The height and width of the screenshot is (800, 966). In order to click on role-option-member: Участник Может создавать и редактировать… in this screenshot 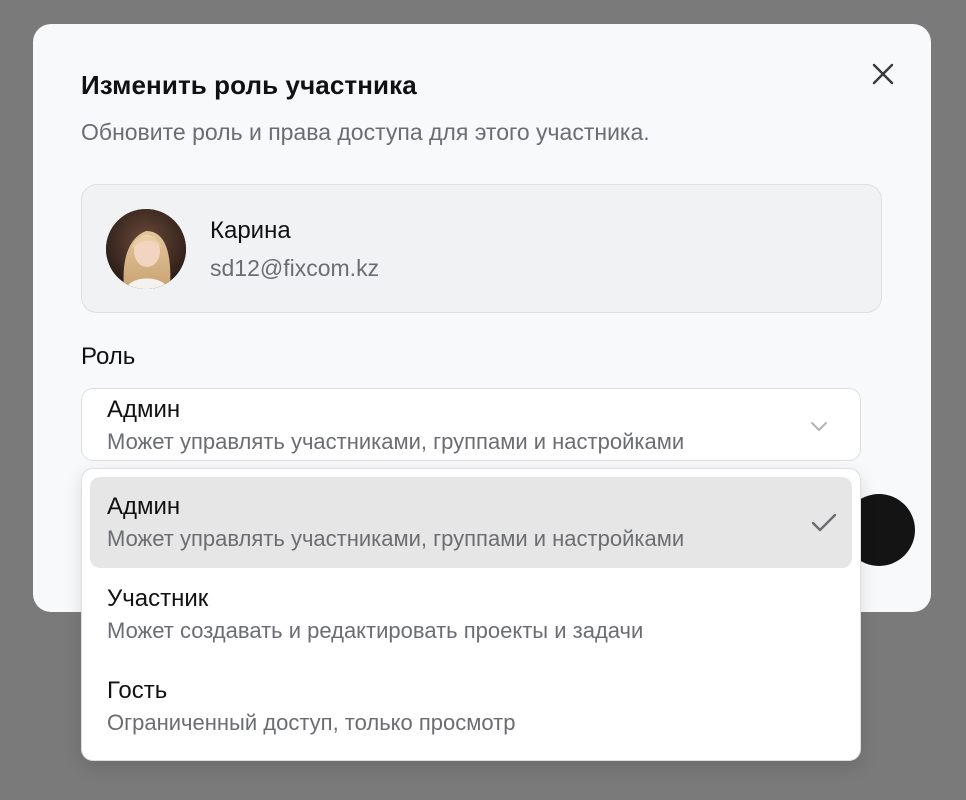, I will do `click(471, 614)`.